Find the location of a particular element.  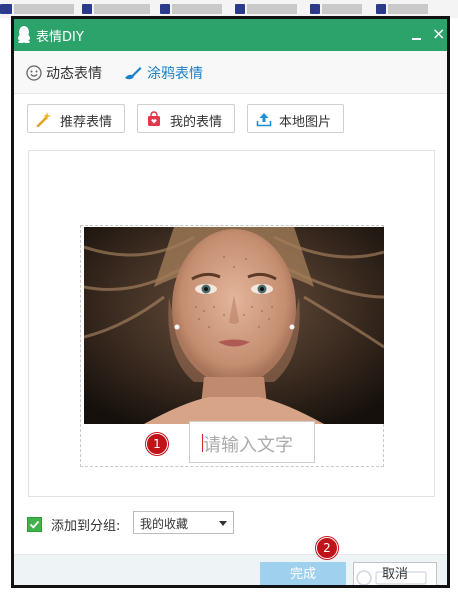

tab-dynamic-emoticon: 动态表情 is located at coordinates (64, 73).